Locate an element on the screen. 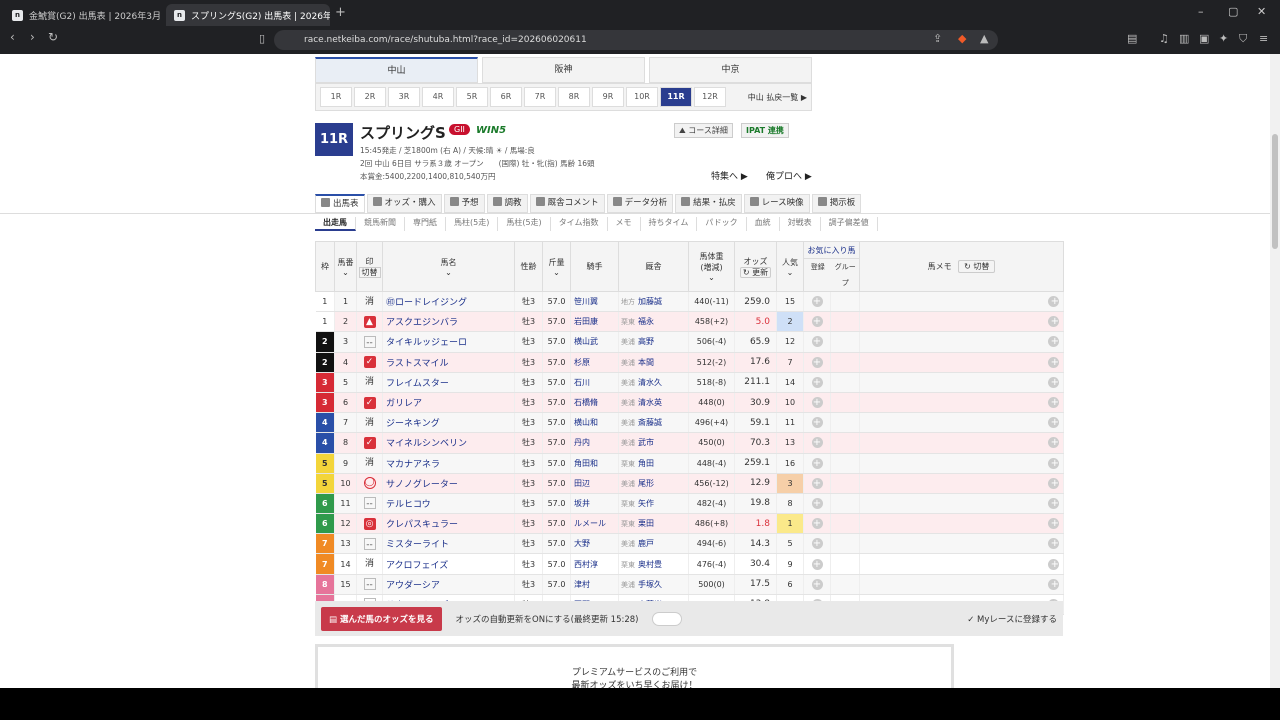 This screenshot has width=1280, height=720. venue-tab-chukyo: 中京 is located at coordinates (730, 70).